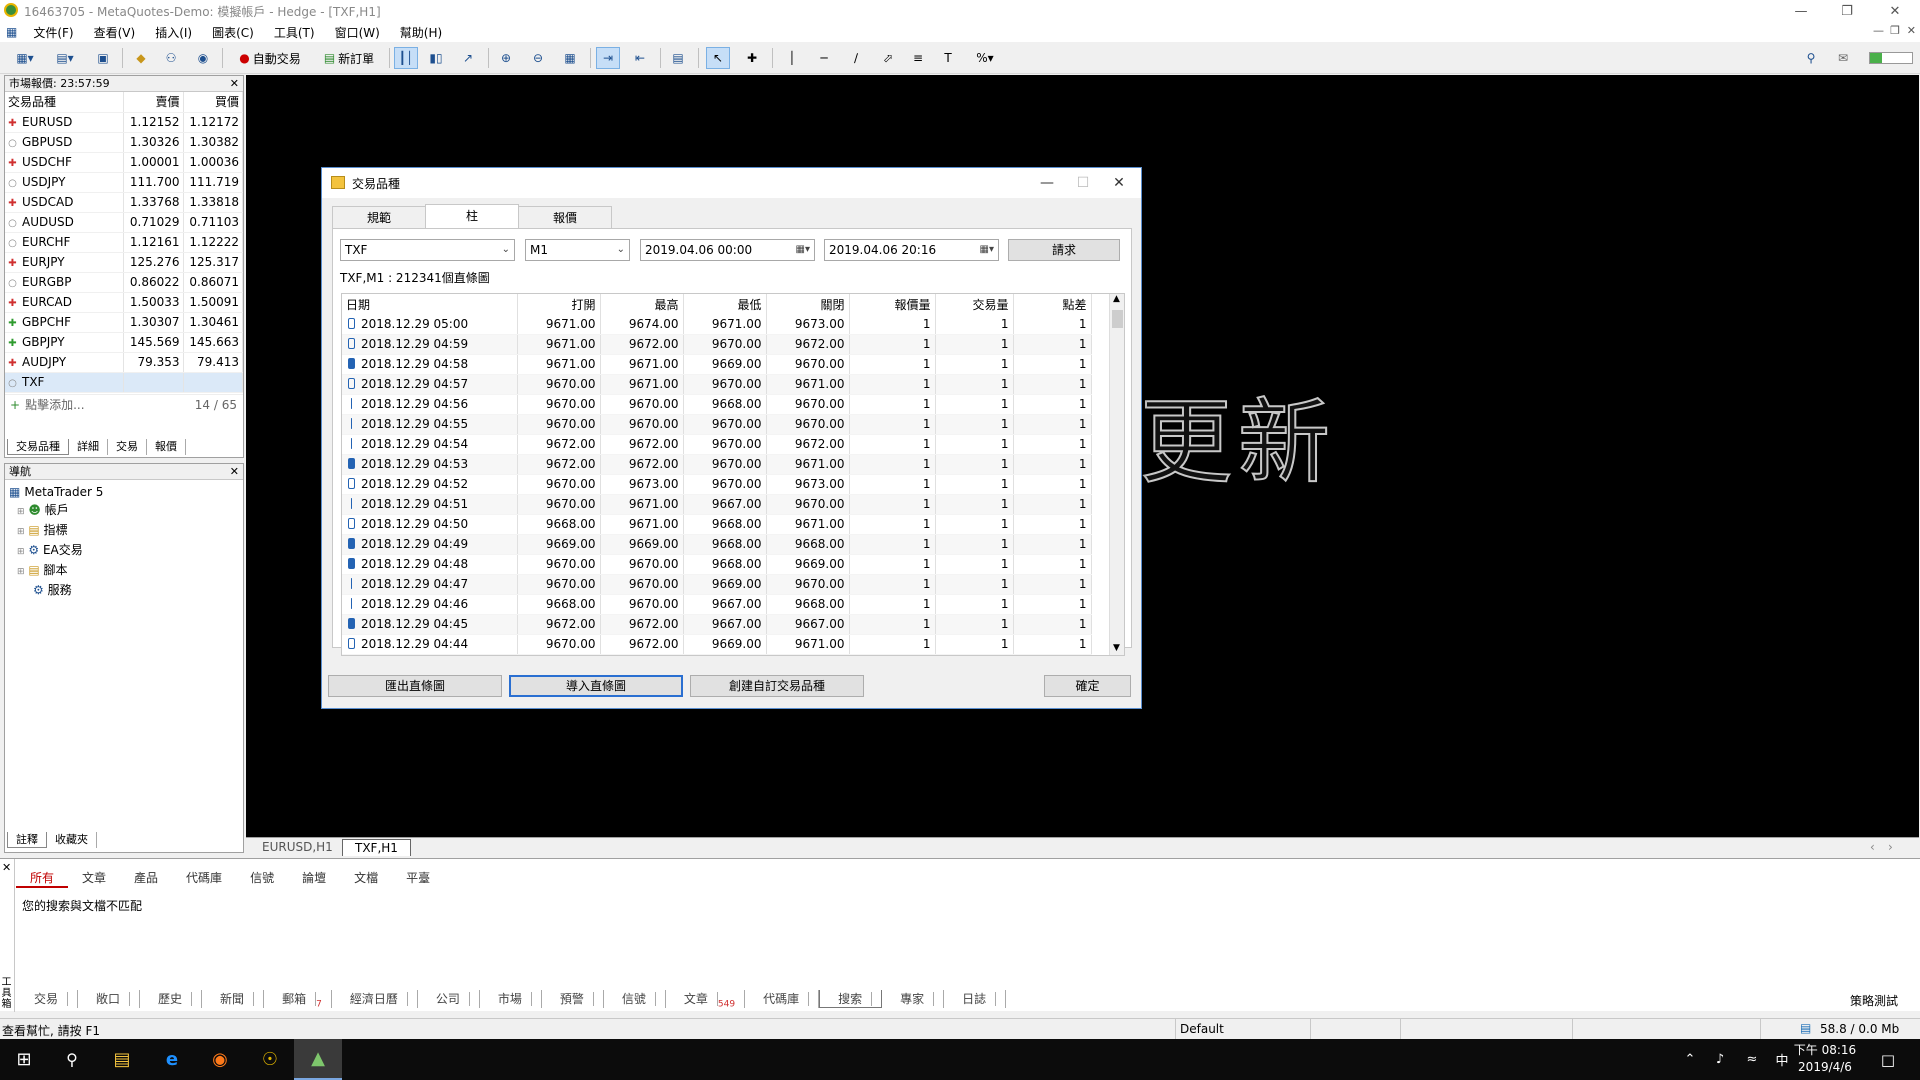  What do you see at coordinates (38, 447) in the screenshot?
I see `tab-symbols: 交易品種` at bounding box center [38, 447].